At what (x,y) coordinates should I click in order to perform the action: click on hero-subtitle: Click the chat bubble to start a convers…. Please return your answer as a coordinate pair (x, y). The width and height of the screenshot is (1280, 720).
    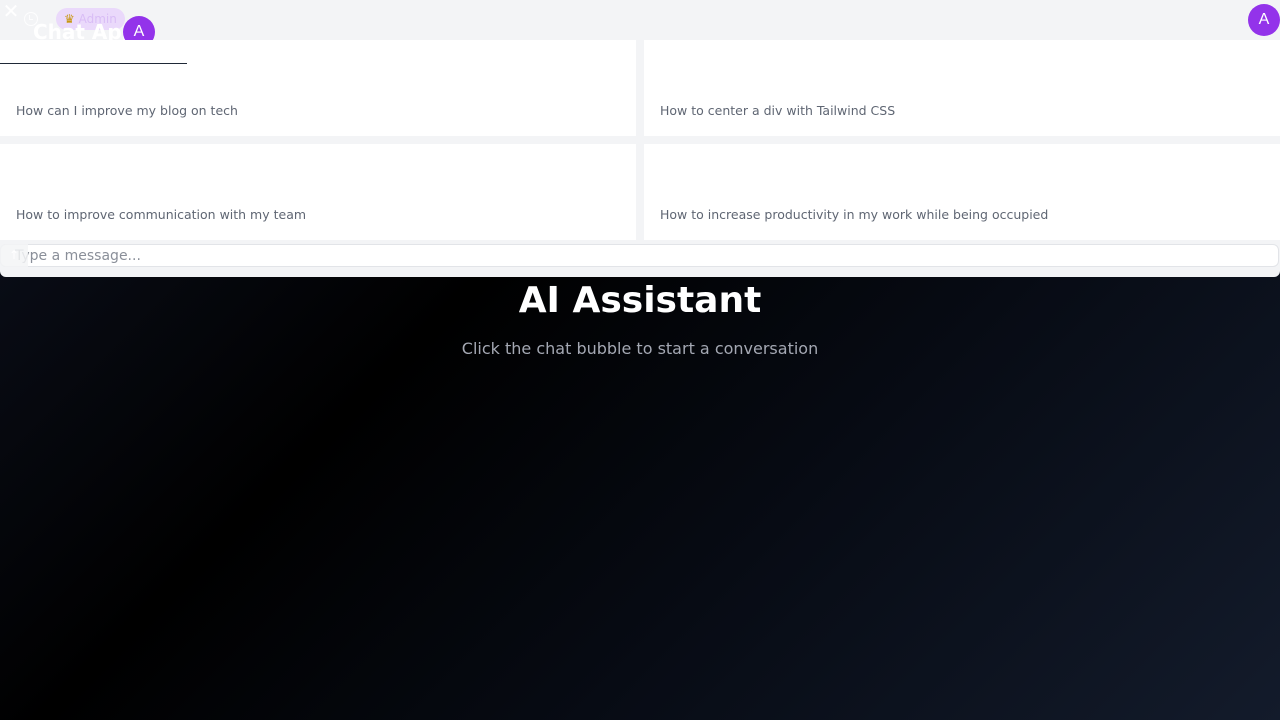
    Looking at the image, I should click on (640, 348).